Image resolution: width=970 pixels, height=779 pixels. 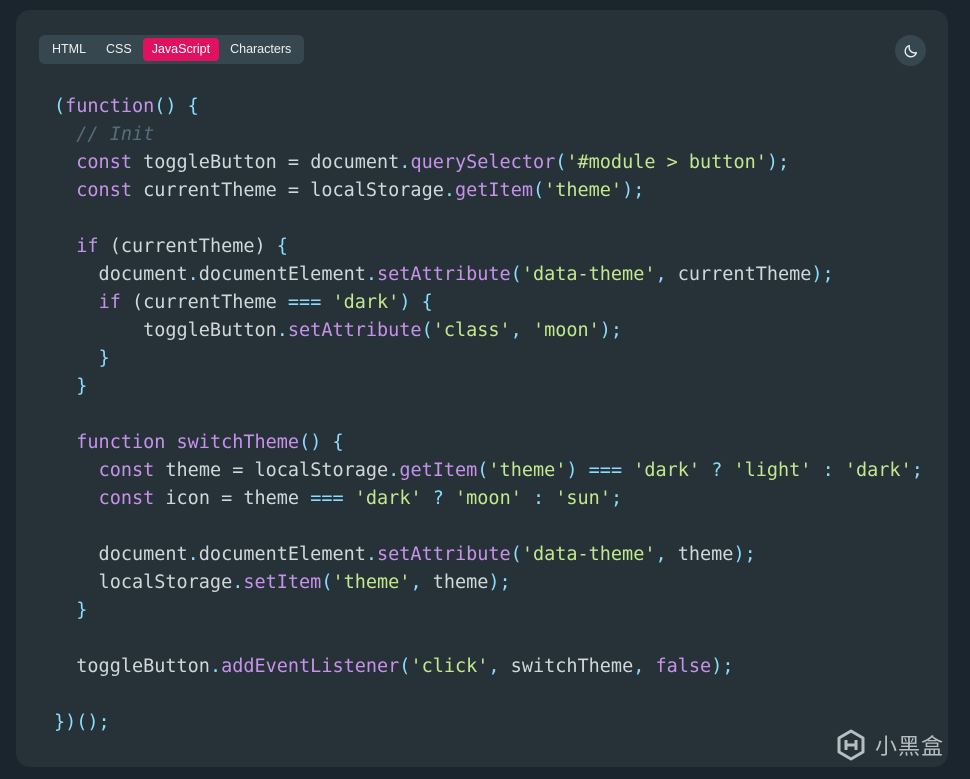 I want to click on code-token: {, so click(x=282, y=246).